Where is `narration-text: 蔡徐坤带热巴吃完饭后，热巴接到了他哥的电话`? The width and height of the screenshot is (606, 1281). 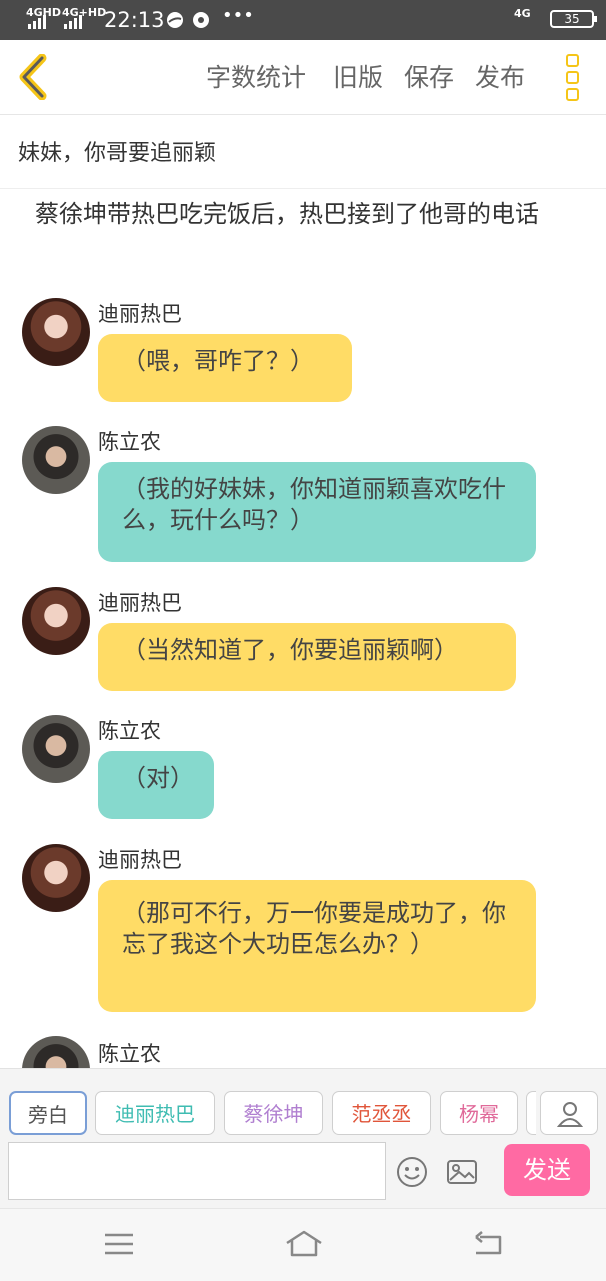 narration-text: 蔡徐坤带热巴吃完饭后，热巴接到了他哥的电话 is located at coordinates (305, 214).